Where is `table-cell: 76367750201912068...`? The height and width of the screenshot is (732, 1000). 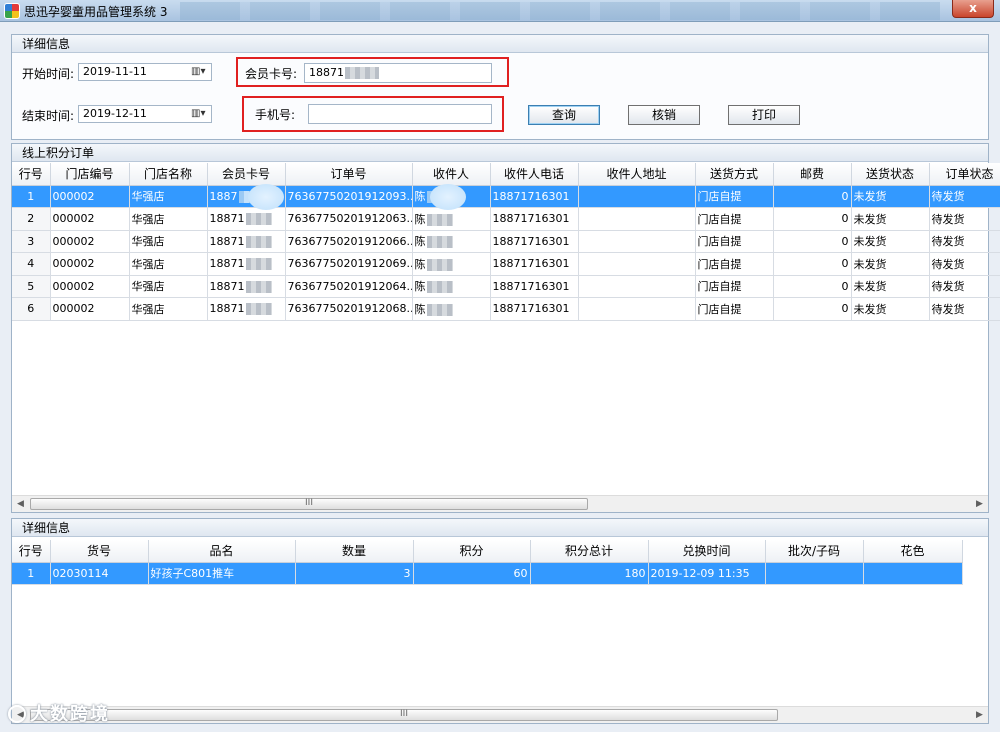
table-cell: 76367750201912068... is located at coordinates (349, 309).